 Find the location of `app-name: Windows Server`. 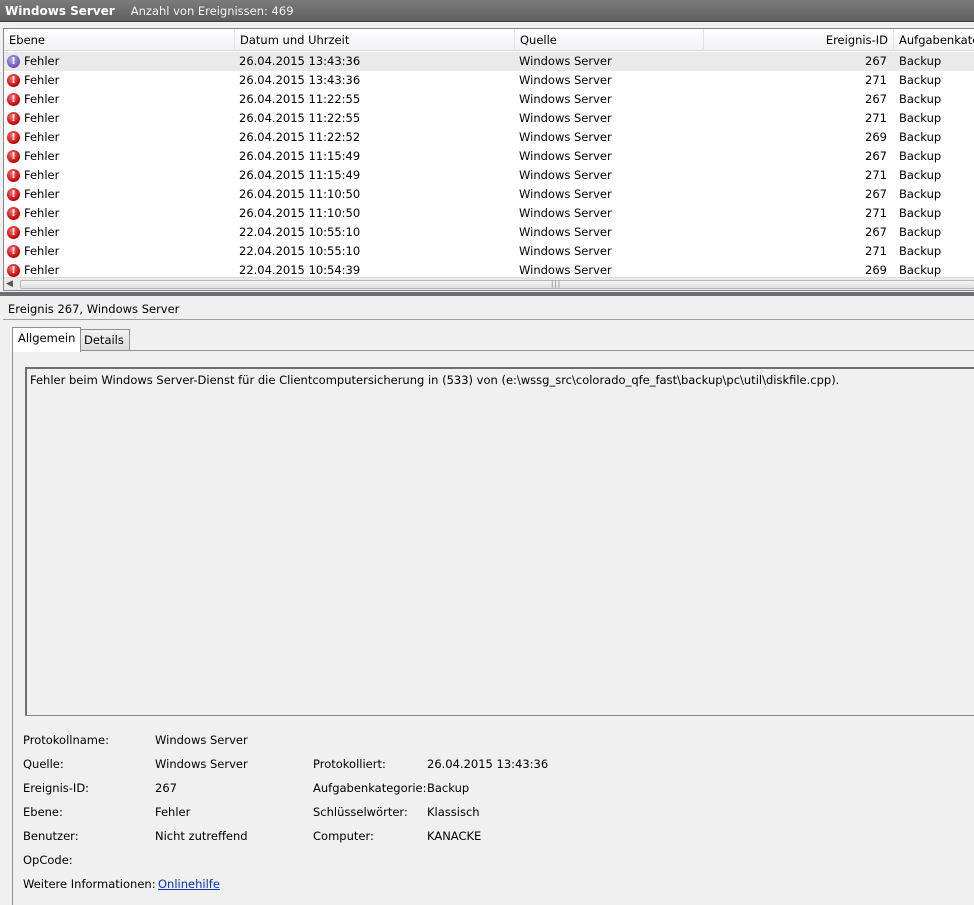

app-name: Windows Server is located at coordinates (60, 10).